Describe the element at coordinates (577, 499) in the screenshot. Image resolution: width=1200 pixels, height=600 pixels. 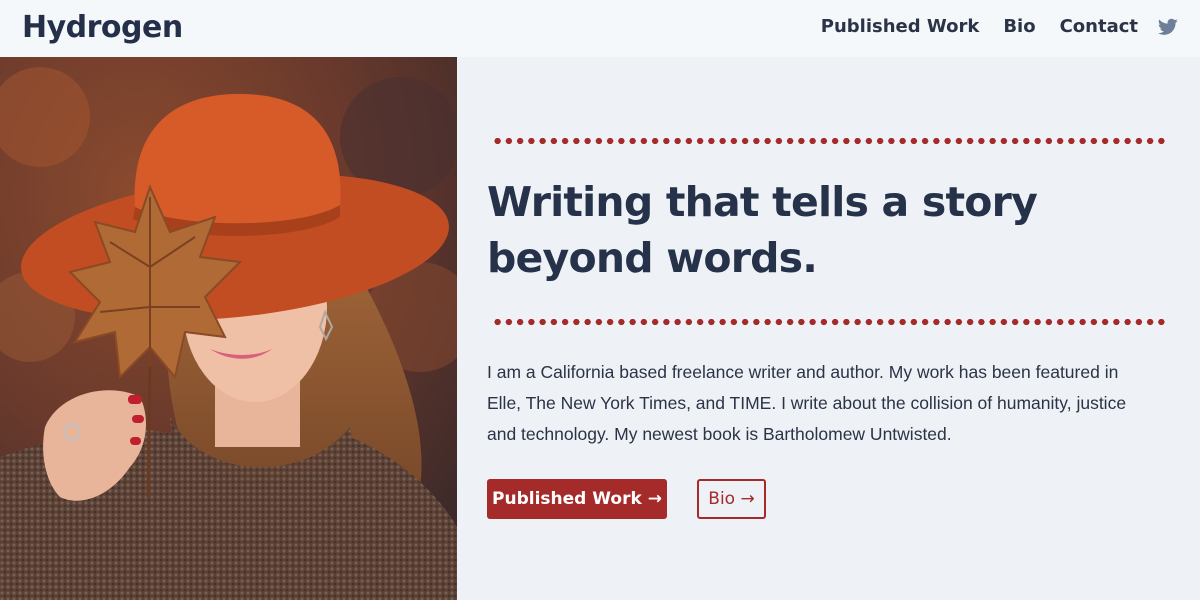
I see `published-work-button: Published Work →` at that location.